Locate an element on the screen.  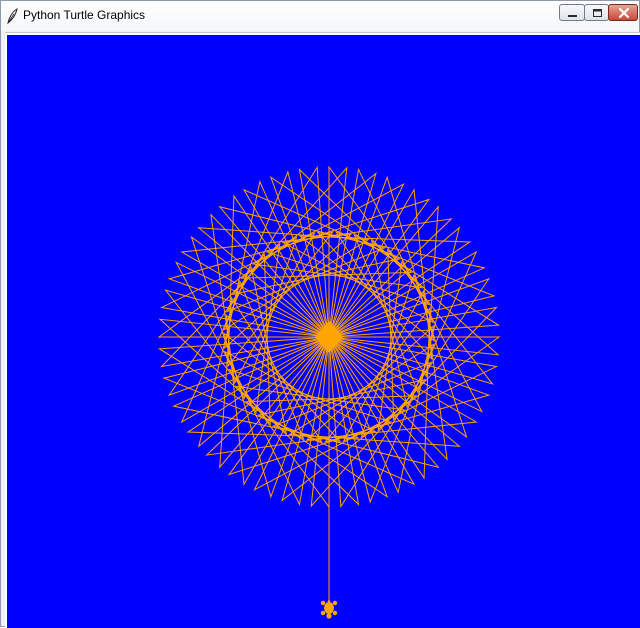
center-core is located at coordinates (329, 337).